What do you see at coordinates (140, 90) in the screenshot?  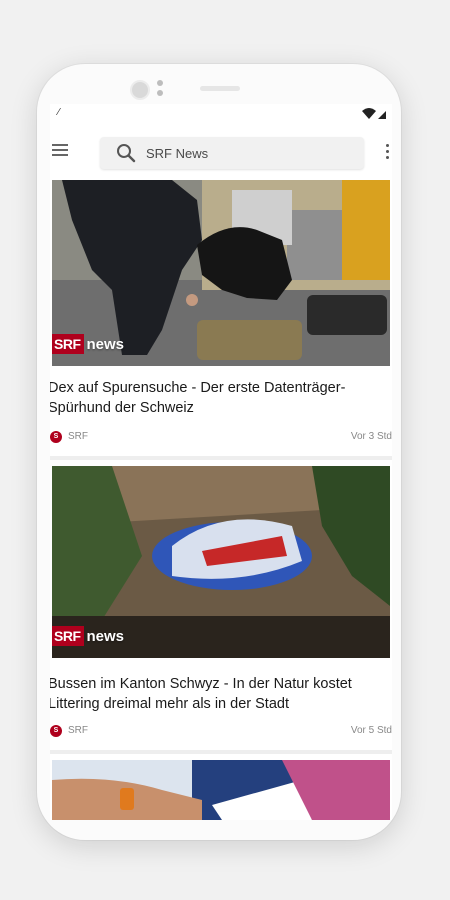 I see `front-camera` at bounding box center [140, 90].